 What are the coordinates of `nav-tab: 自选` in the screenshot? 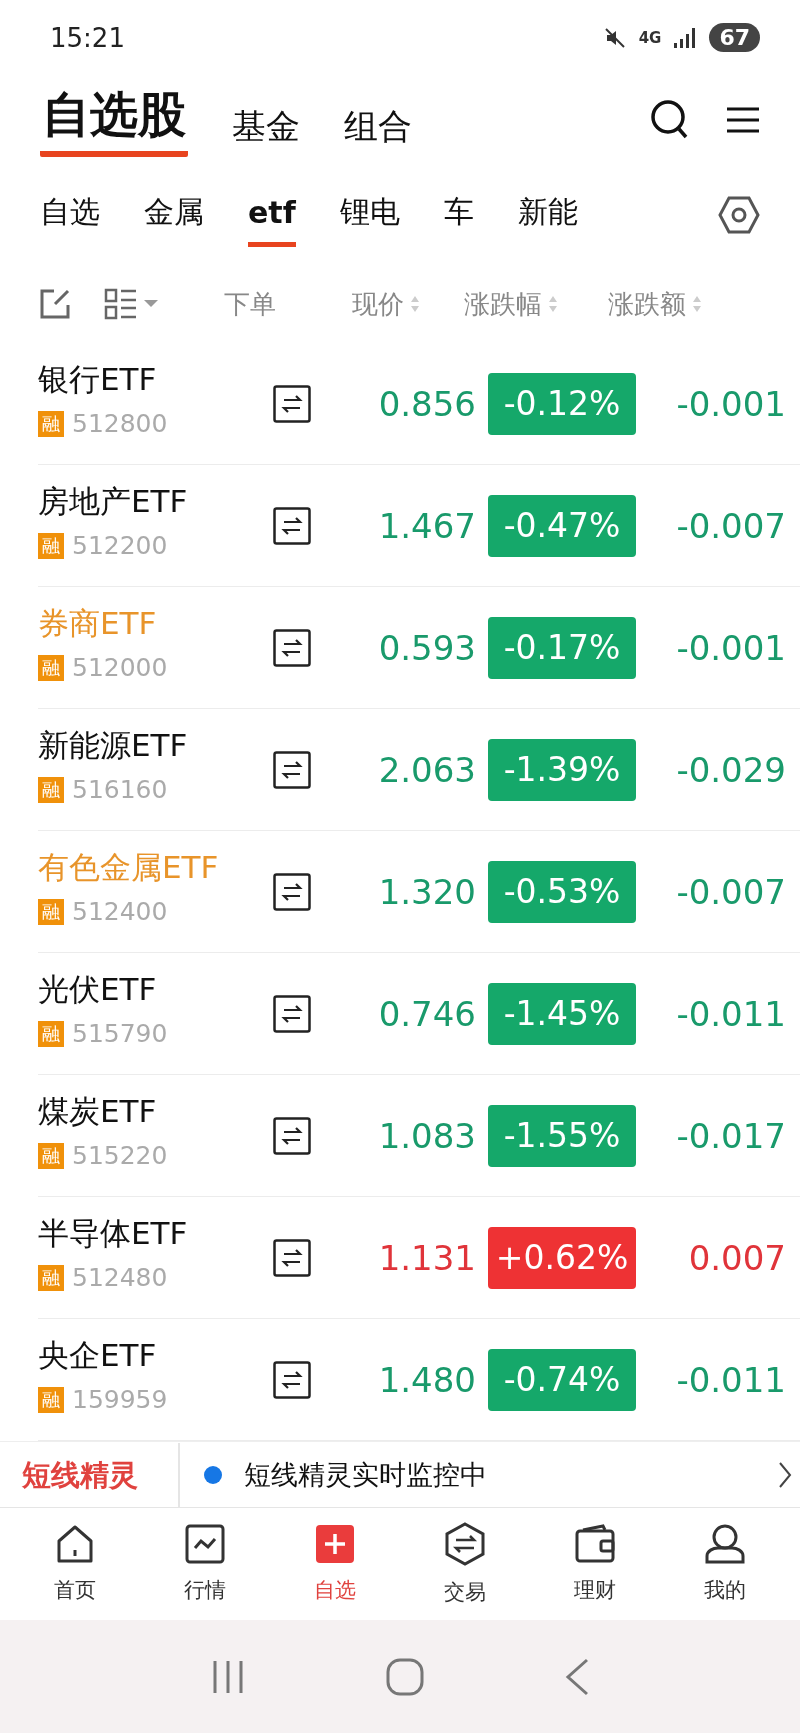 It's located at (335, 1564).